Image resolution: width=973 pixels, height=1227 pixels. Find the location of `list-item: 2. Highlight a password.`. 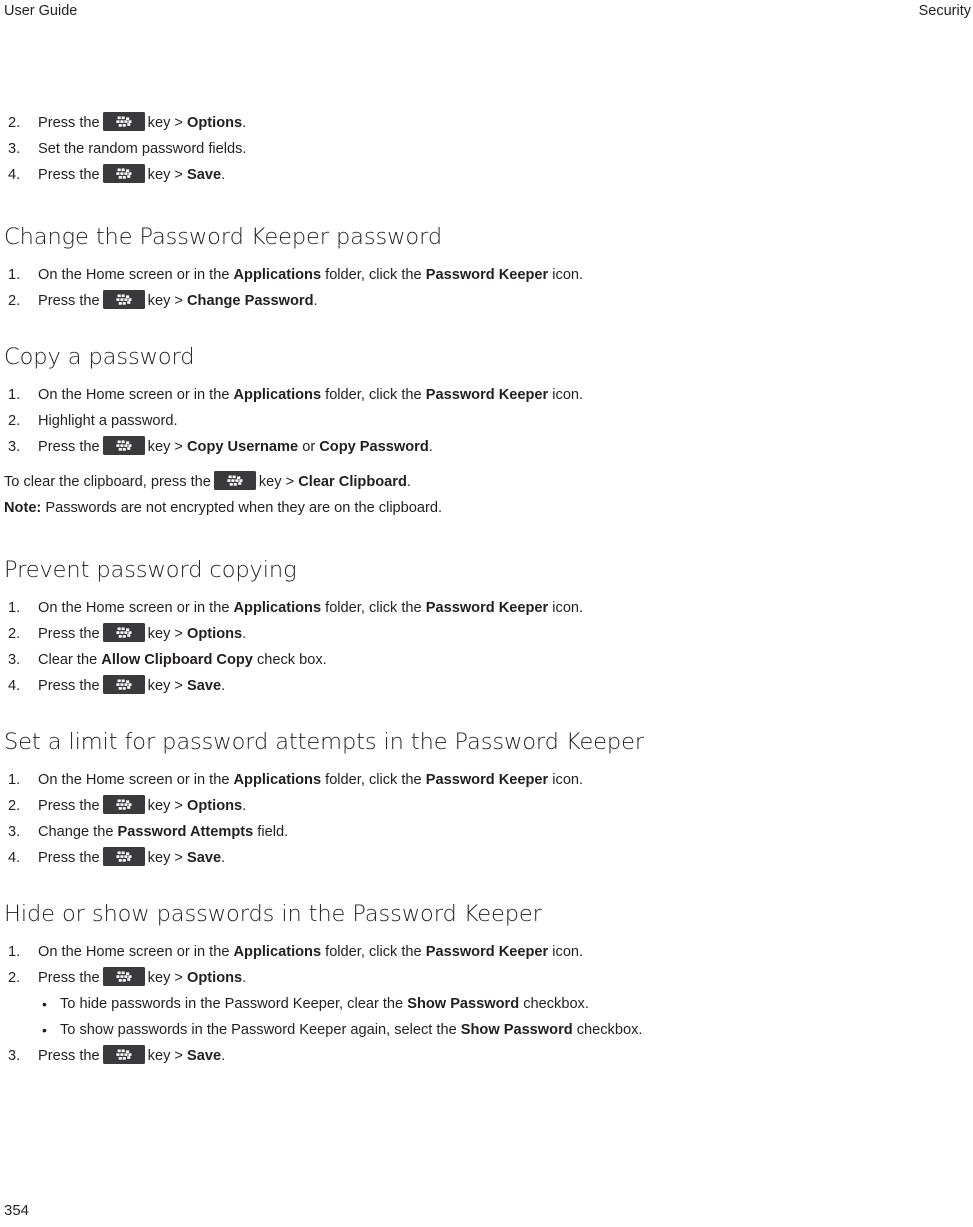

list-item: 2. Highlight a password. is located at coordinates (480, 421).